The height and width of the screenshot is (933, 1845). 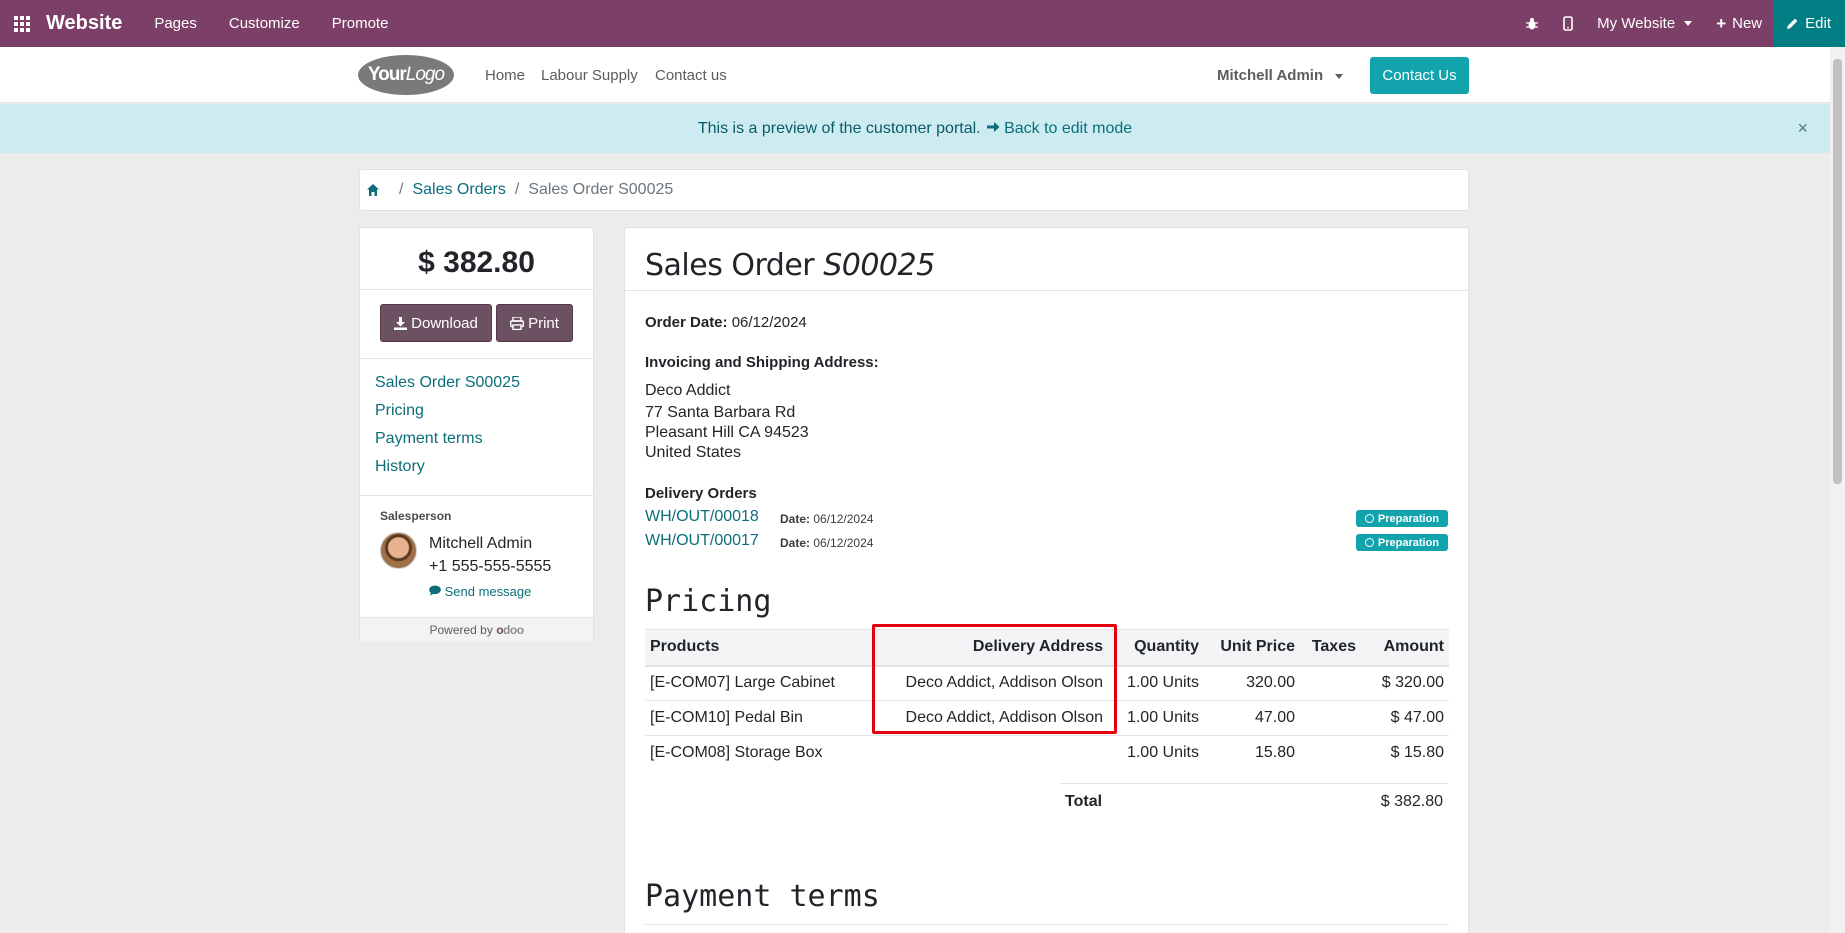 What do you see at coordinates (989, 648) in the screenshot?
I see `column-header-delivery-address: Delivery Address` at bounding box center [989, 648].